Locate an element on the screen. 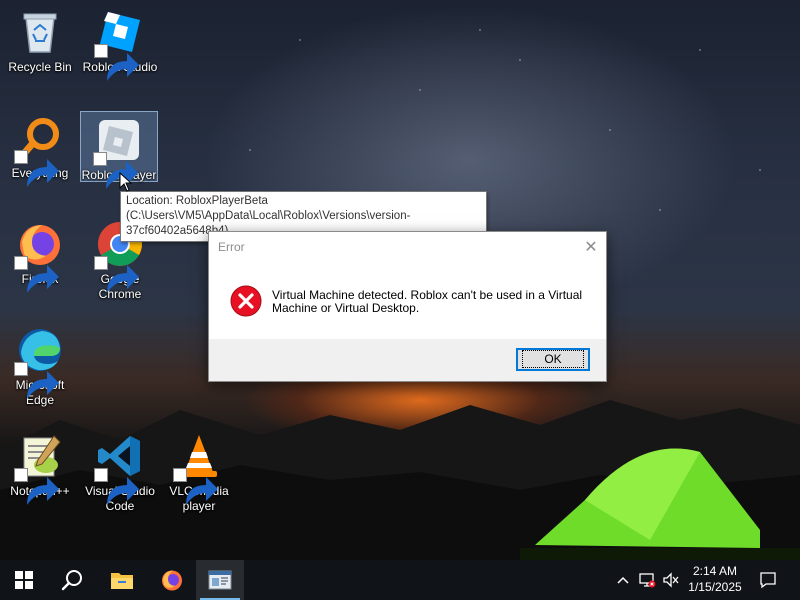 Image resolution: width=800 pixels, height=600 pixels. action-center-button is located at coordinates (768, 580).